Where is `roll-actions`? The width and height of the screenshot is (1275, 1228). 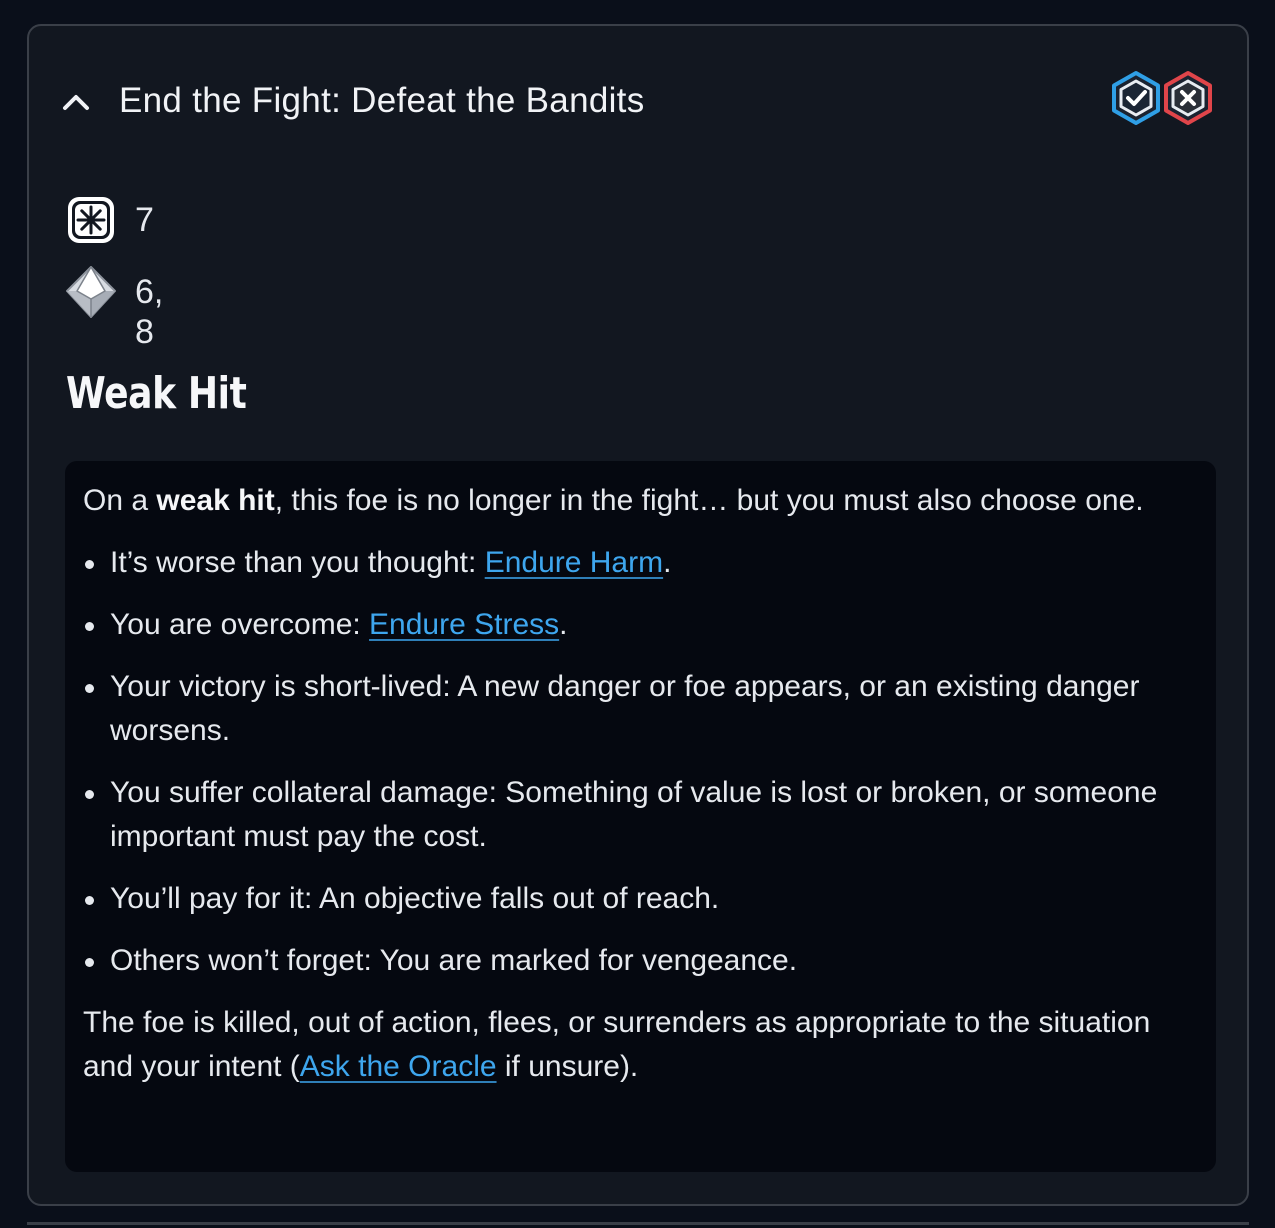
roll-actions is located at coordinates (1165, 98).